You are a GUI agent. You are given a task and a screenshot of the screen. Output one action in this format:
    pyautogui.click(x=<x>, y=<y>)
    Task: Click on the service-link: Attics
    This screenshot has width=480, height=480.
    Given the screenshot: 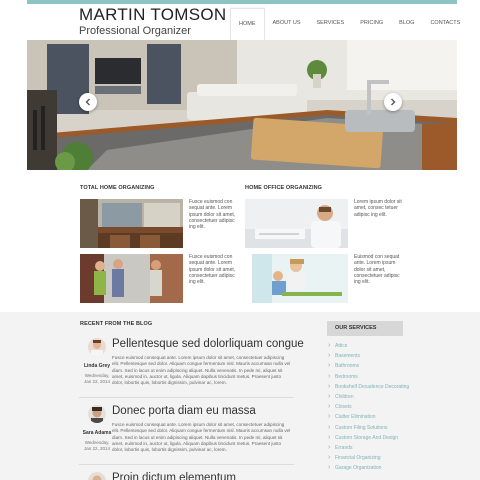 What is the action you would take?
    pyautogui.click(x=377, y=346)
    